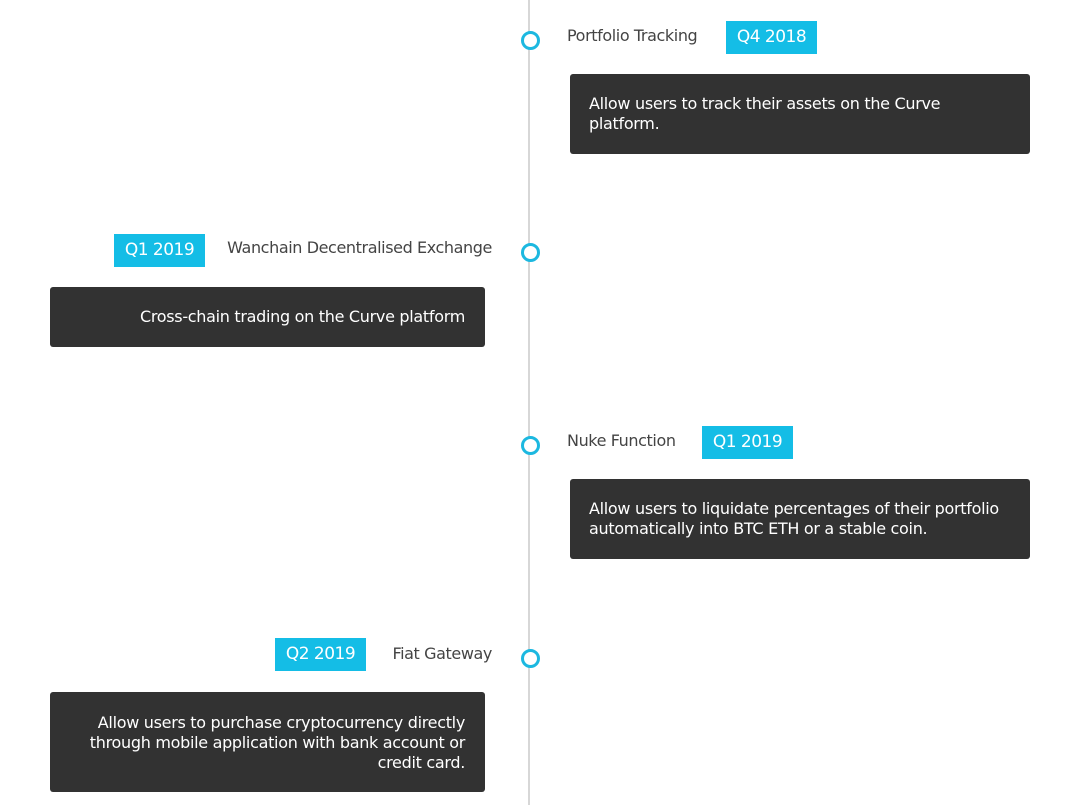 This screenshot has height=805, width=1091. What do you see at coordinates (359, 247) in the screenshot?
I see `milestone-title: Wanchain Decentralised Exchange` at bounding box center [359, 247].